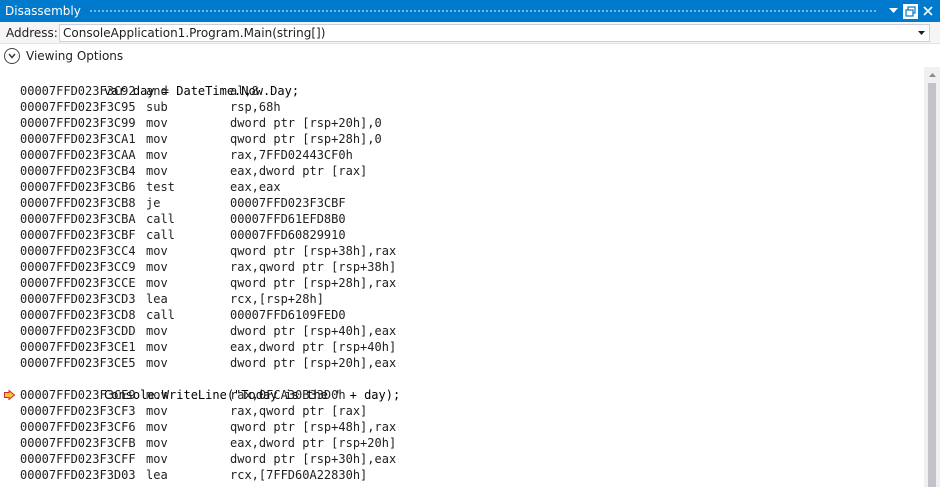  What do you see at coordinates (462, 123) in the screenshot?
I see `instruction-row: 00007FFD023F3C99 mov dword ptr [rsp+20h],0` at bounding box center [462, 123].